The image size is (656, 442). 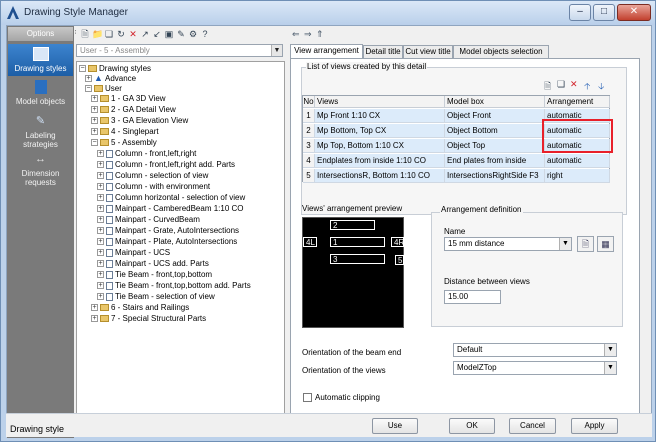 I want to click on tree-node: + Mainpart - Grate, AutoIntersections, so click(x=168, y=231).